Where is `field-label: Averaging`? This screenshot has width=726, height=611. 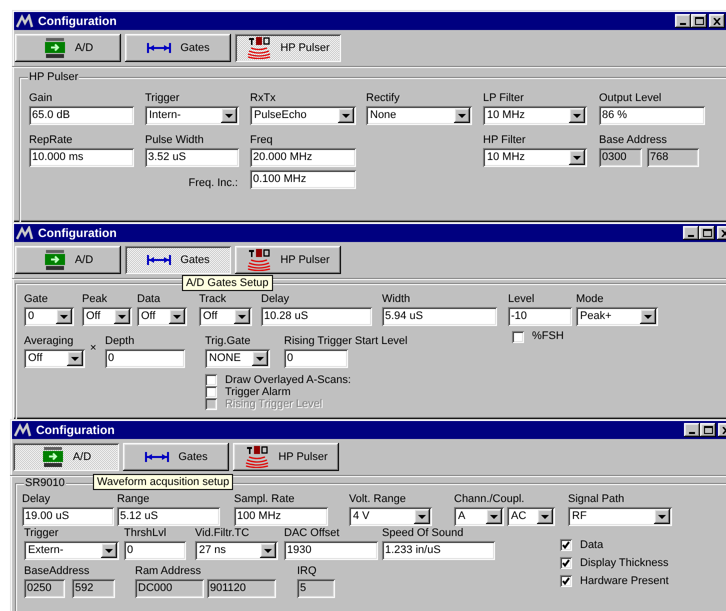
field-label: Averaging is located at coordinates (49, 341).